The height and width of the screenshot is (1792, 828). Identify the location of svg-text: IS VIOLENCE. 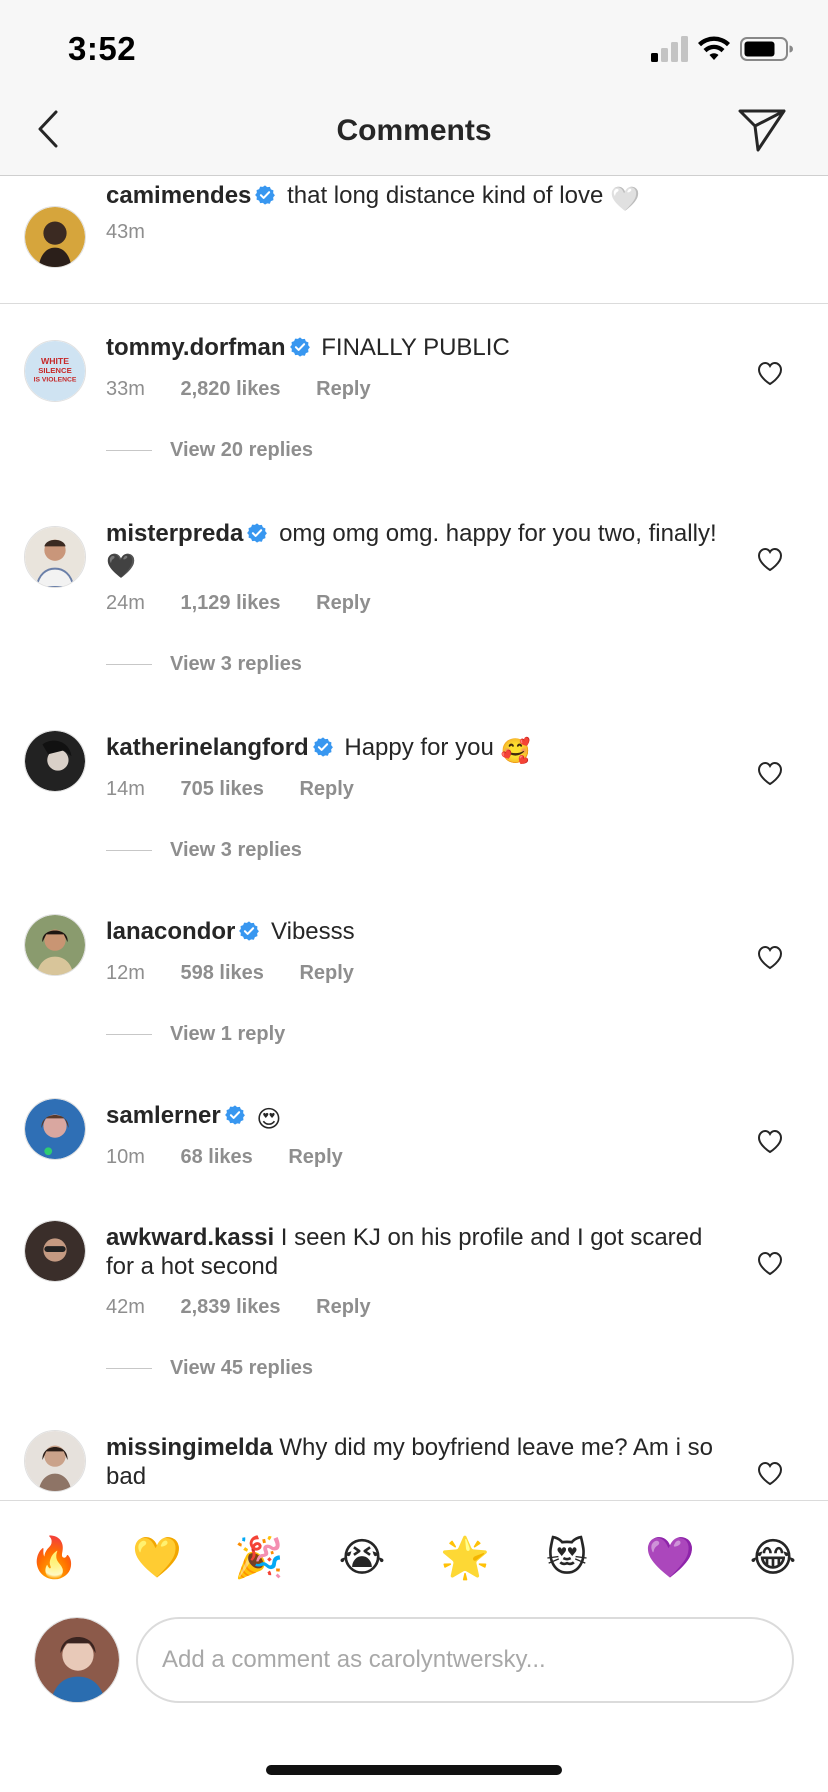
(55, 380).